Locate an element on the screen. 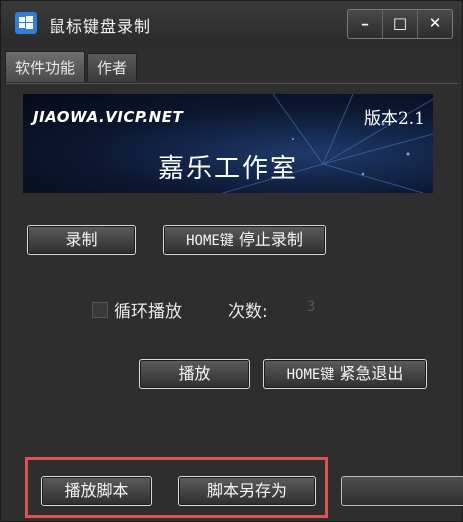  play-script-button: 播放脚本 is located at coordinates (96, 491).